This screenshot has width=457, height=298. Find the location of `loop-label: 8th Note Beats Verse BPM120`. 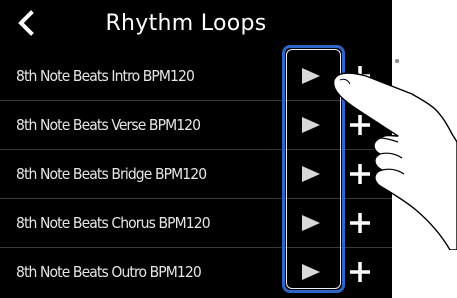

loop-label: 8th Note Beats Verse BPM120 is located at coordinates (108, 125).